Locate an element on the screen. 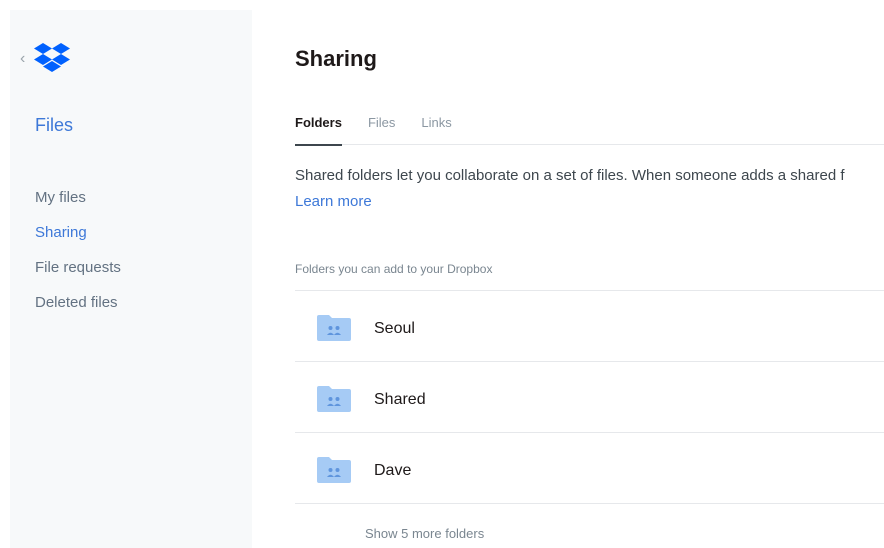 The width and height of the screenshot is (884, 548). sidebar-item-deleted-files: Deleted files is located at coordinates (78, 302).